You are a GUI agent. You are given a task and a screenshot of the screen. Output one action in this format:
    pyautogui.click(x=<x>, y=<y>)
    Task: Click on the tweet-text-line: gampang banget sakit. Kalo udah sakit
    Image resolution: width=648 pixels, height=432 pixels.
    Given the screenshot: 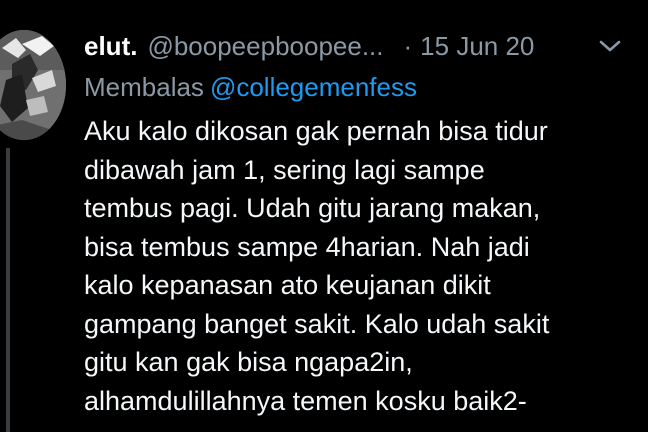 What is the action you would take?
    pyautogui.click(x=317, y=323)
    